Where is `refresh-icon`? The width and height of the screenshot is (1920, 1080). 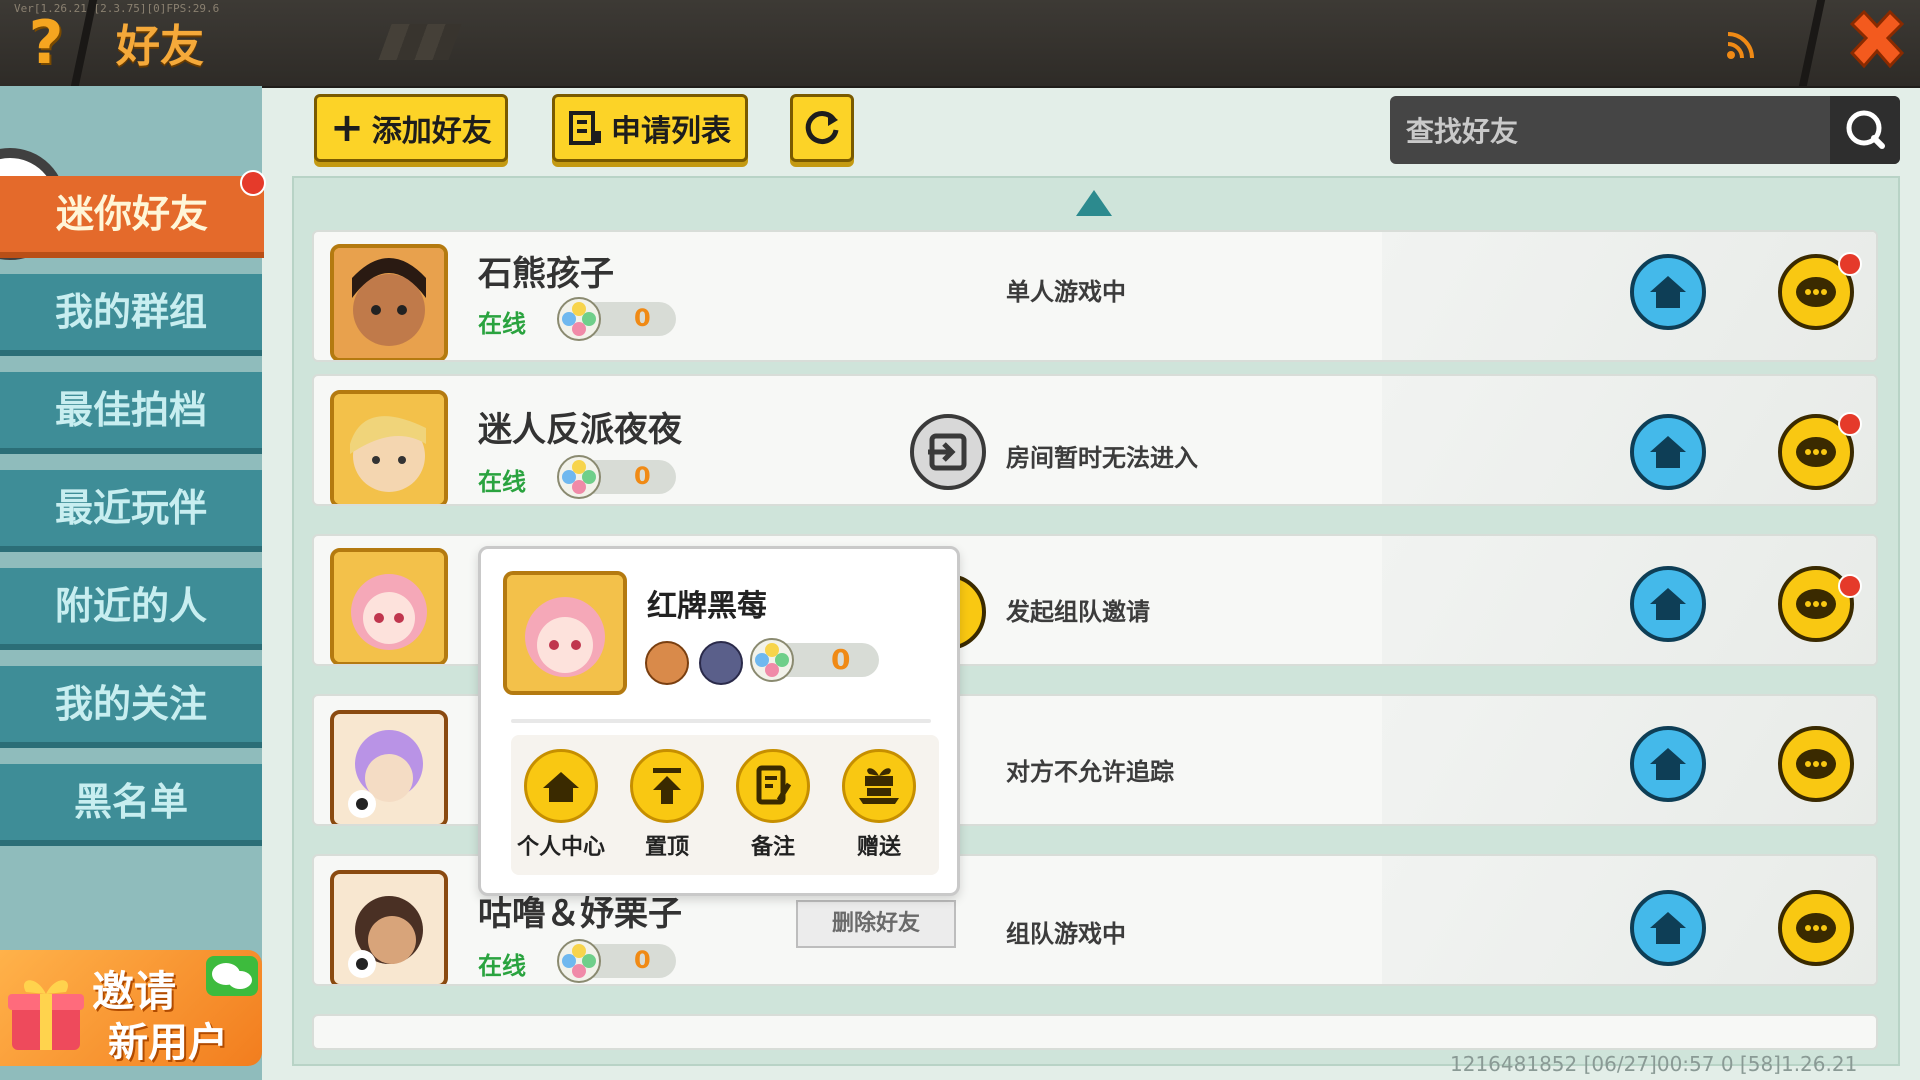
refresh-icon is located at coordinates (822, 128).